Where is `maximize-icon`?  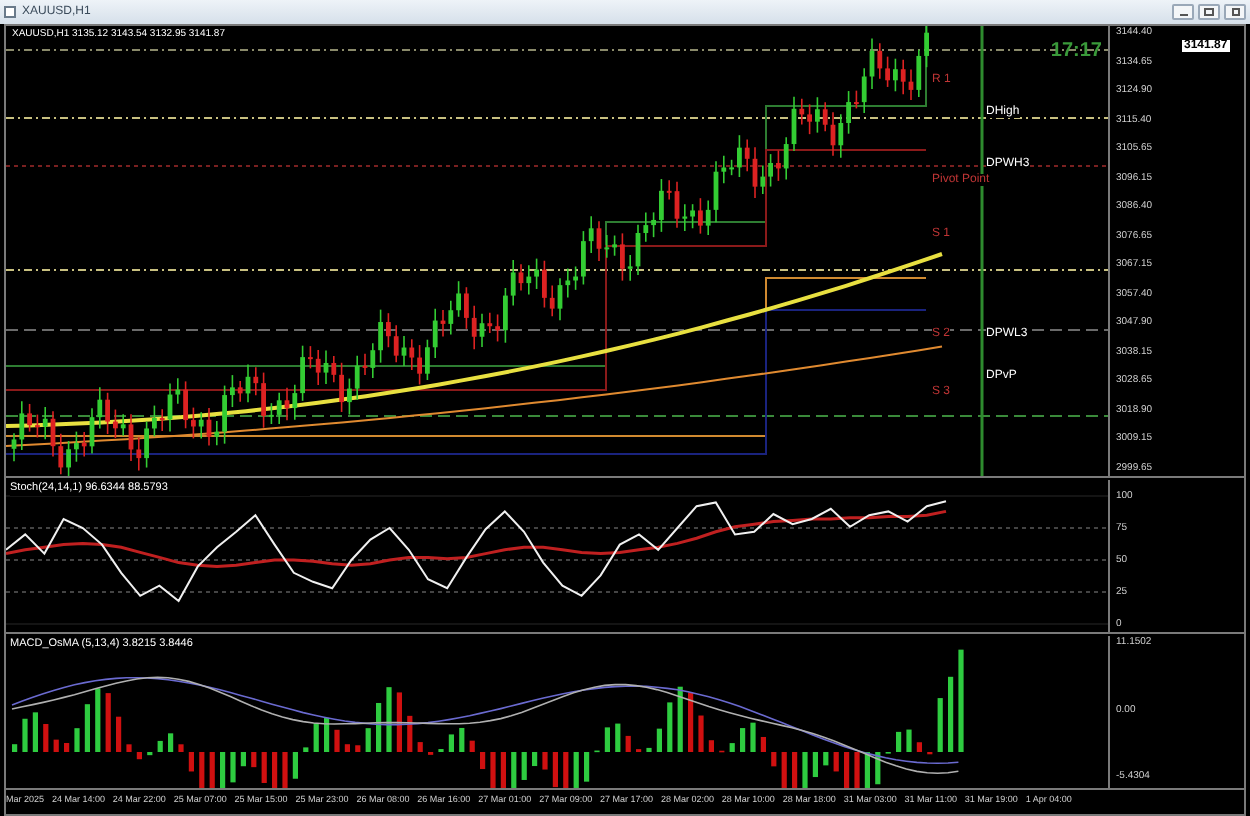
maximize-icon is located at coordinates (1209, 12).